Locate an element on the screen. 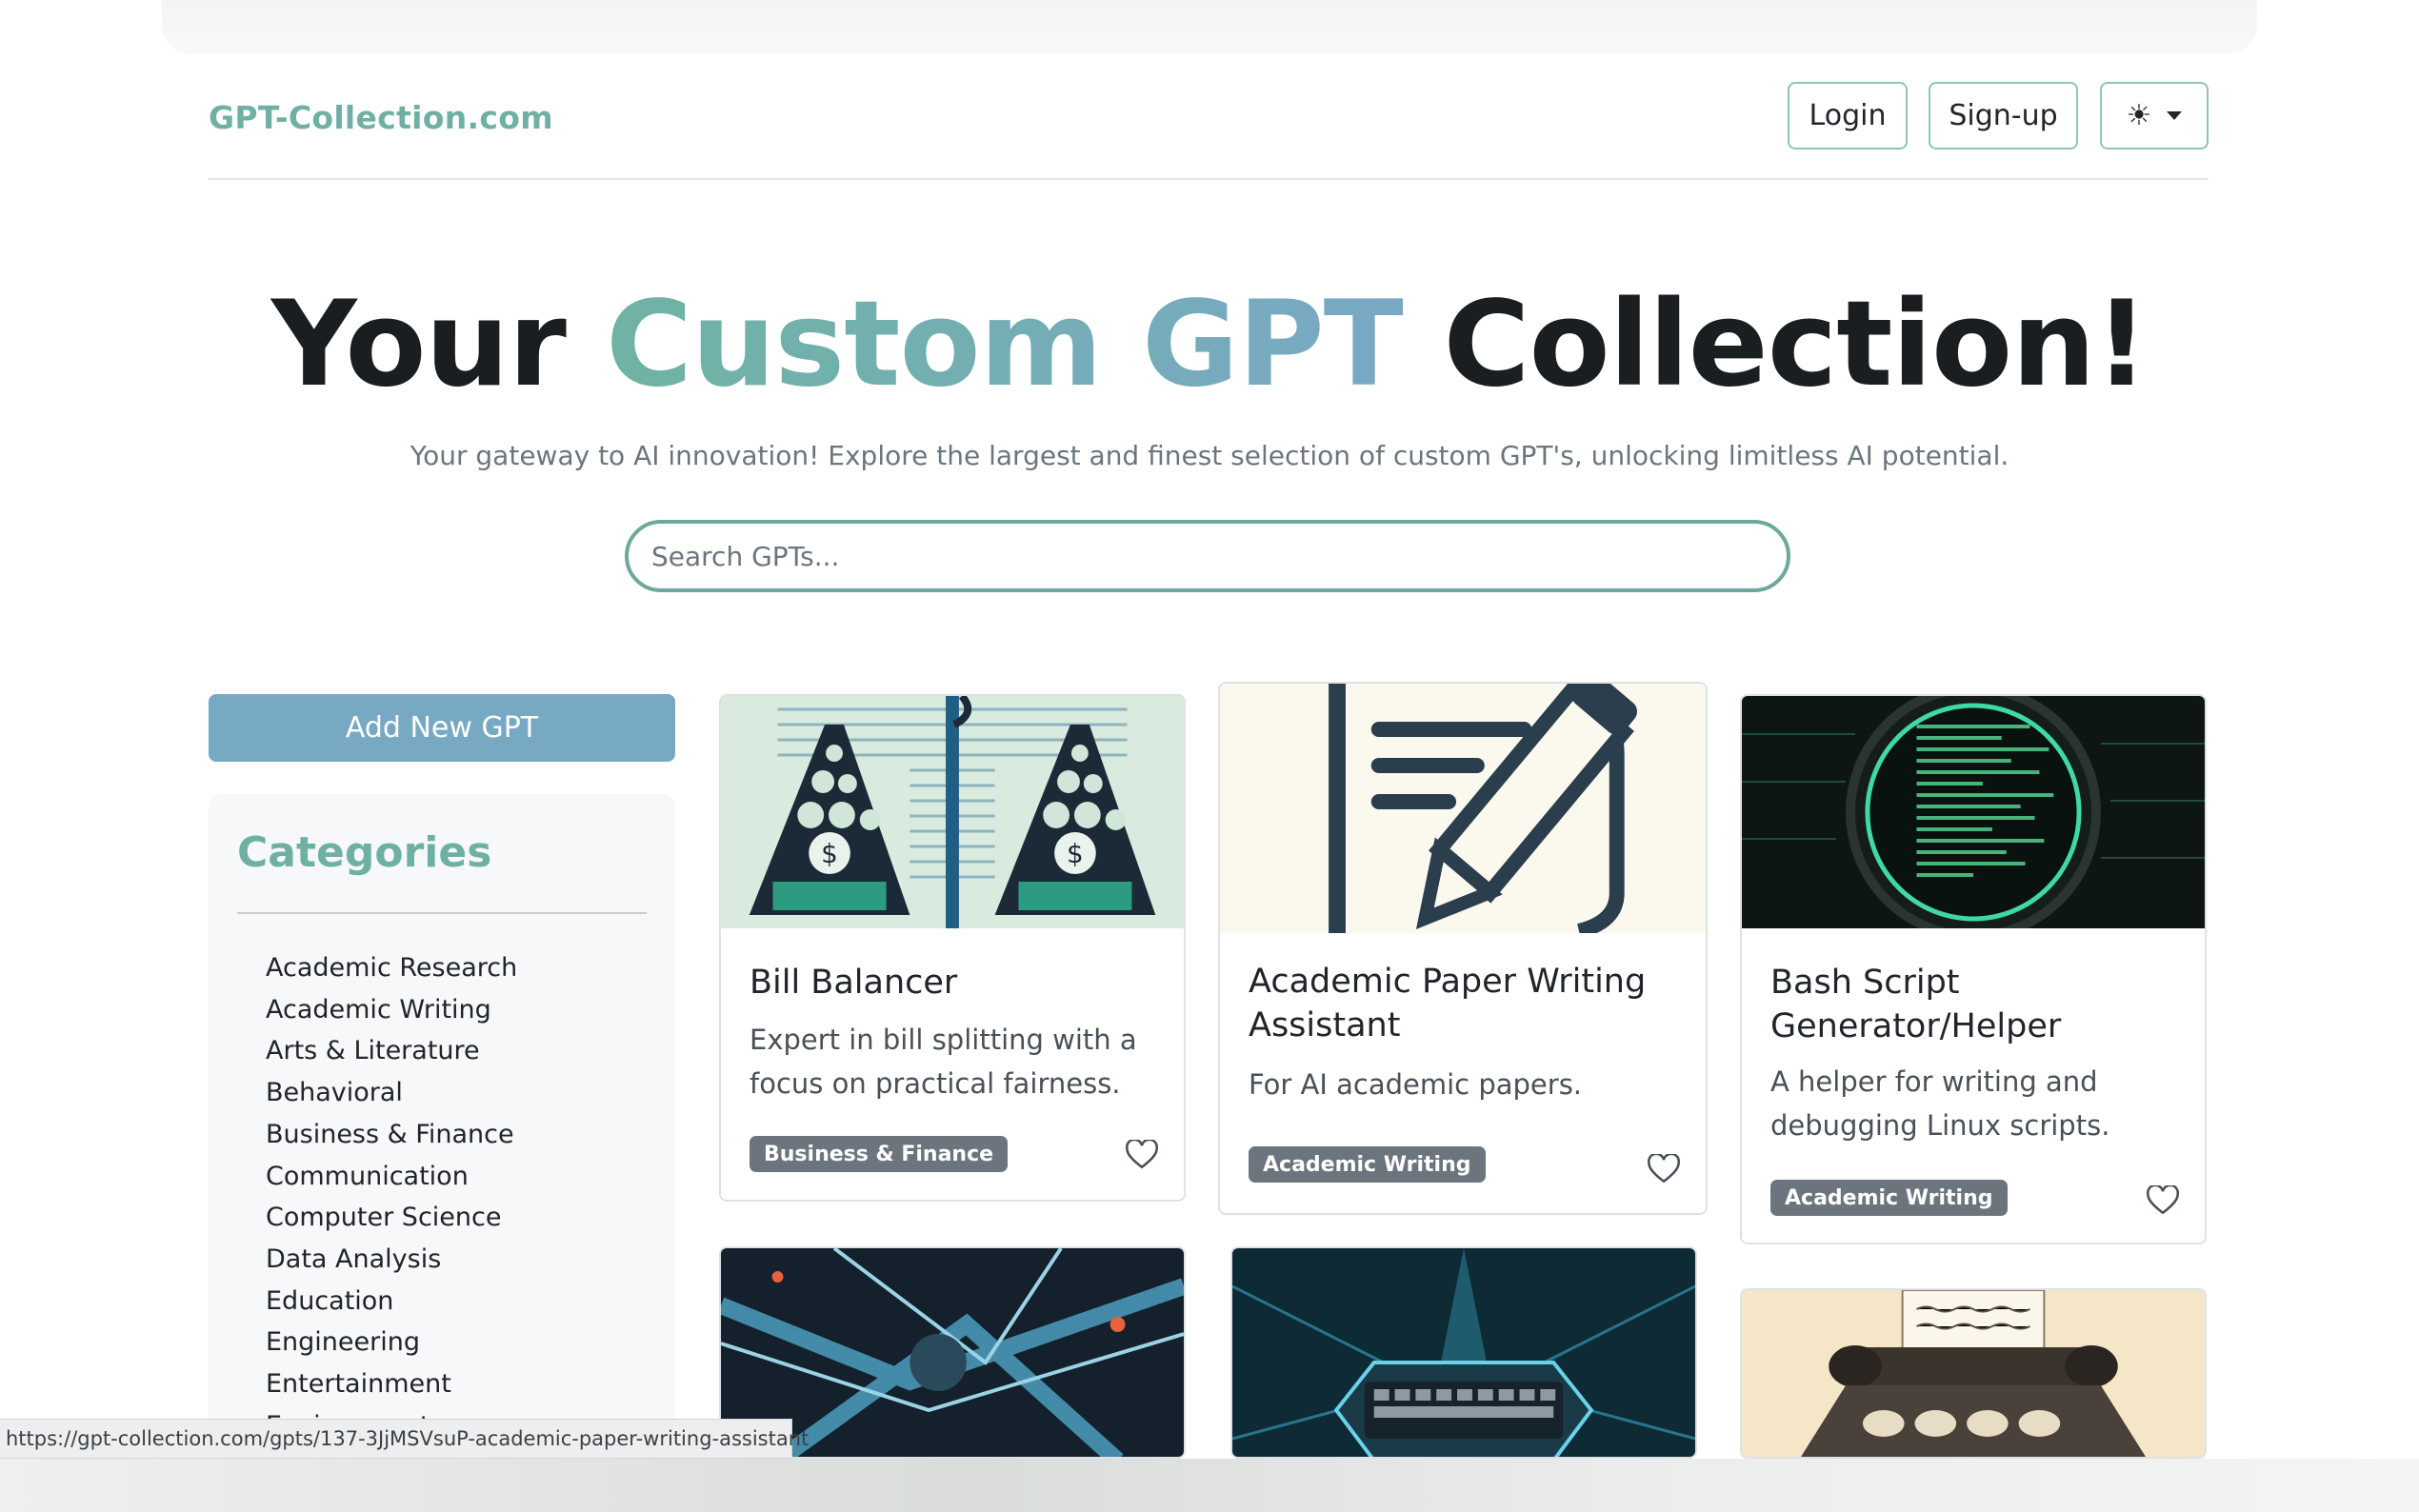  bash-script-image is located at coordinates (1974, 812).